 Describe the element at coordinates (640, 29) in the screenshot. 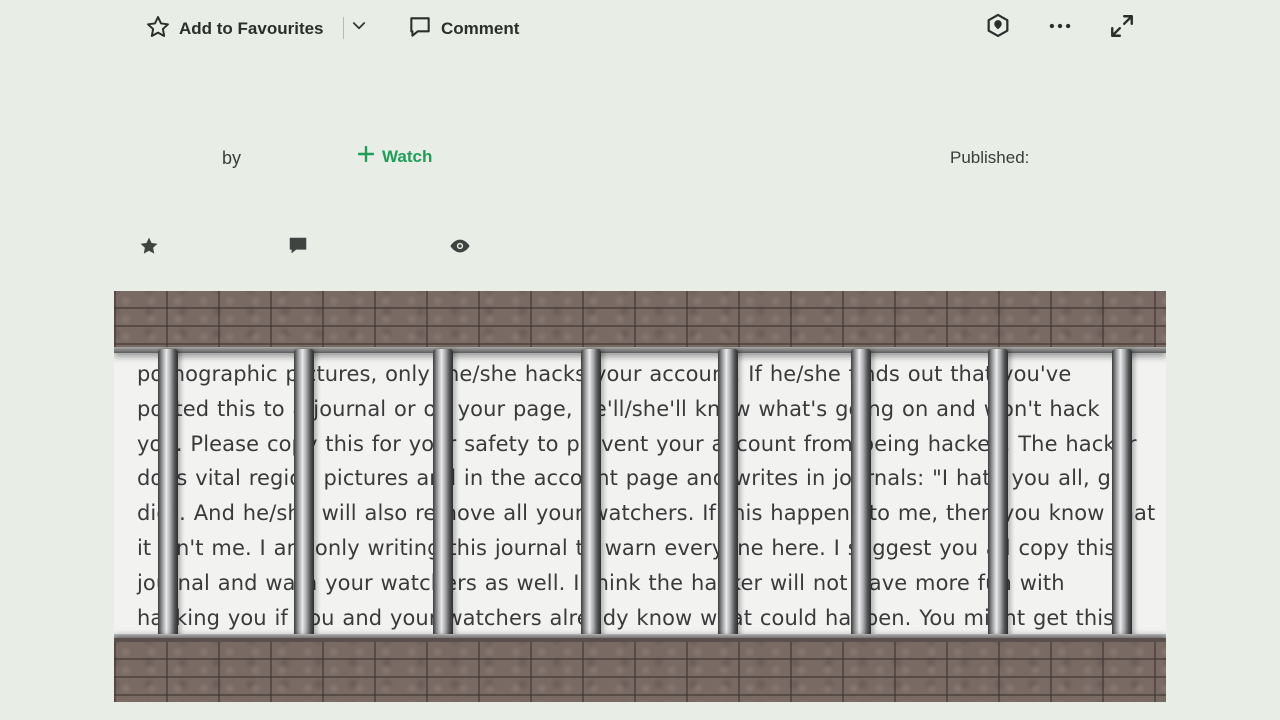

I see `deviation-toolbar: Add to Favourites Comment` at that location.